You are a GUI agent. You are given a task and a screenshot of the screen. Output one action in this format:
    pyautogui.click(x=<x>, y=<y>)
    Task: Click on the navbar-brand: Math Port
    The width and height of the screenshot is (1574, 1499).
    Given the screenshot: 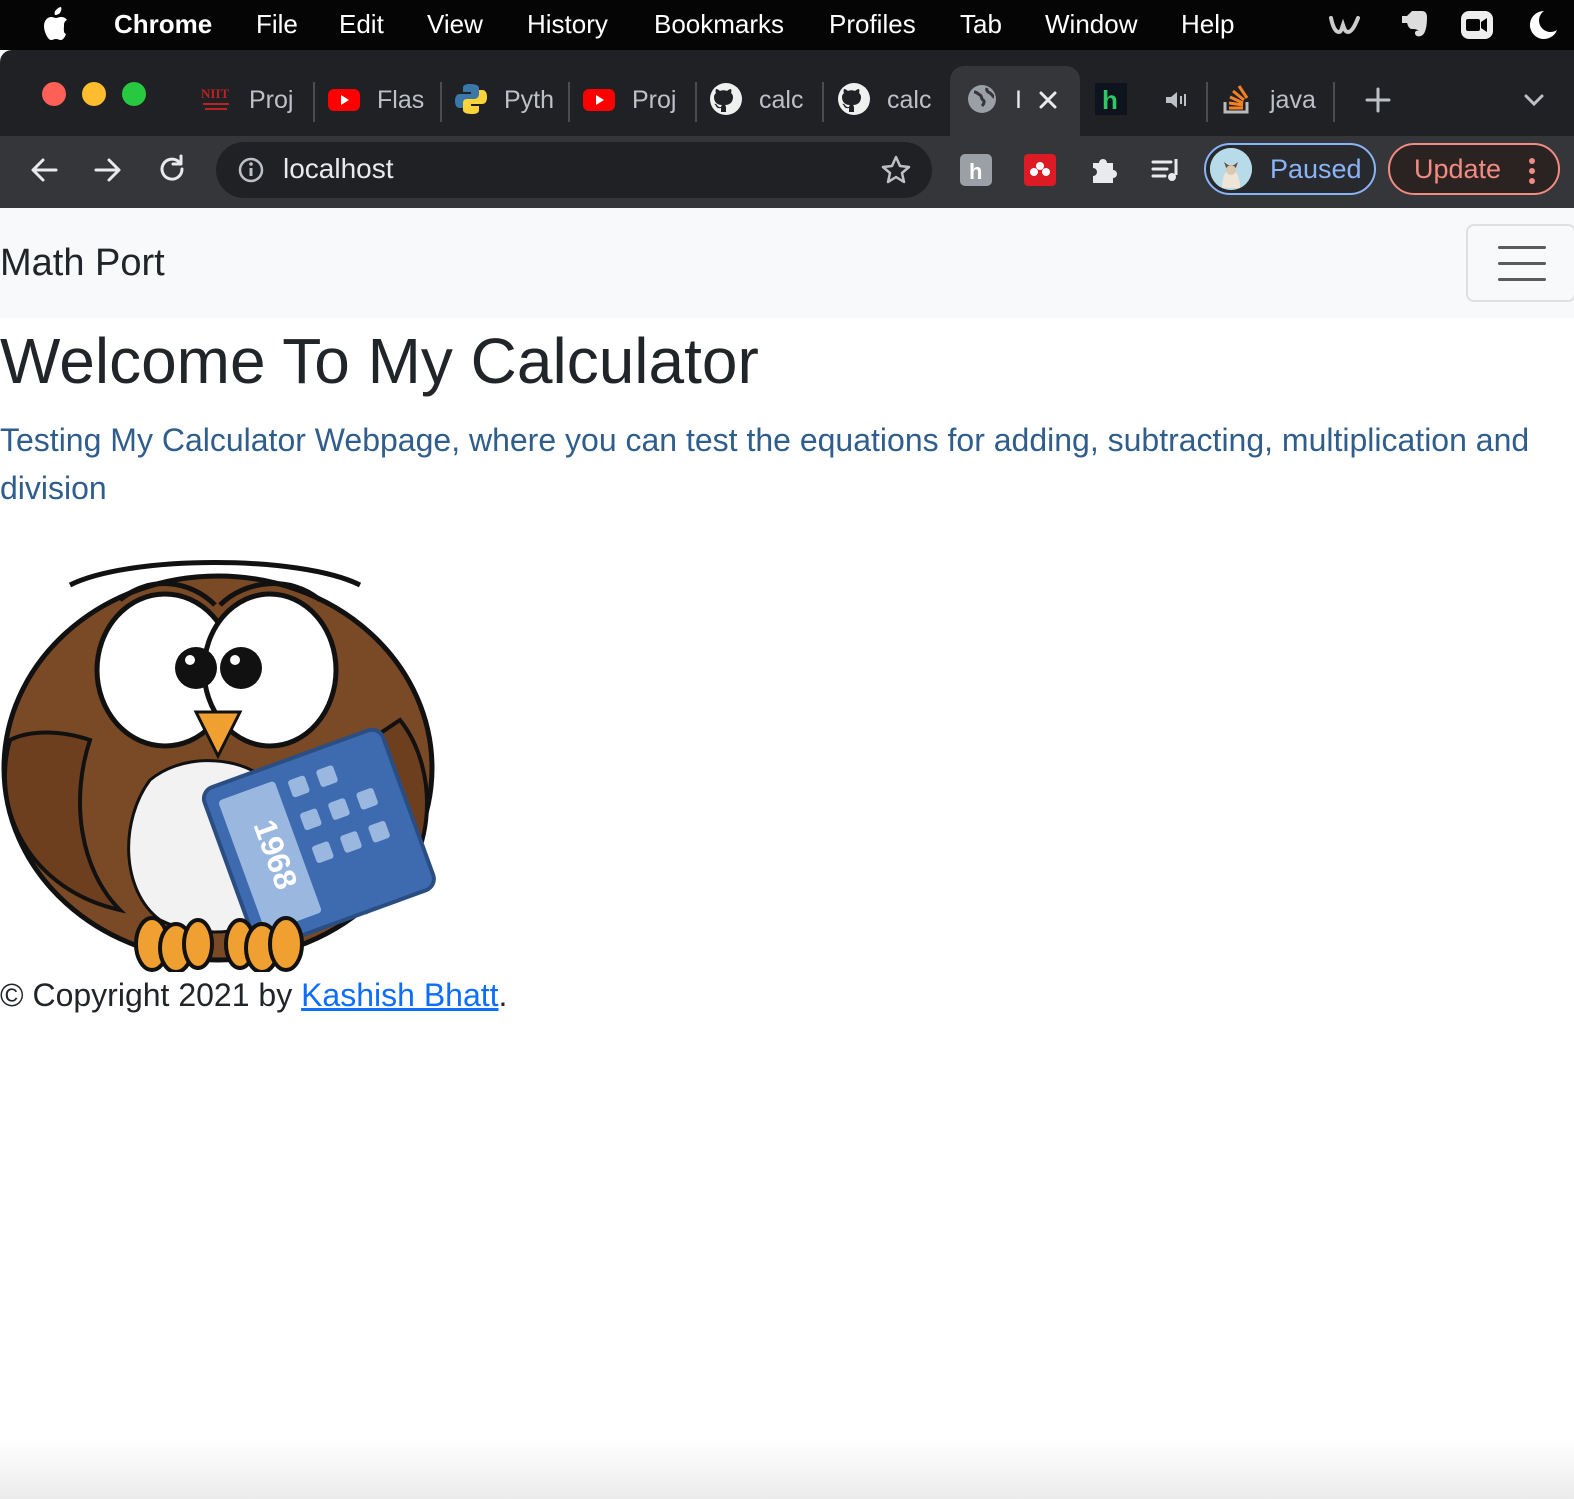 What is the action you would take?
    pyautogui.click(x=82, y=263)
    